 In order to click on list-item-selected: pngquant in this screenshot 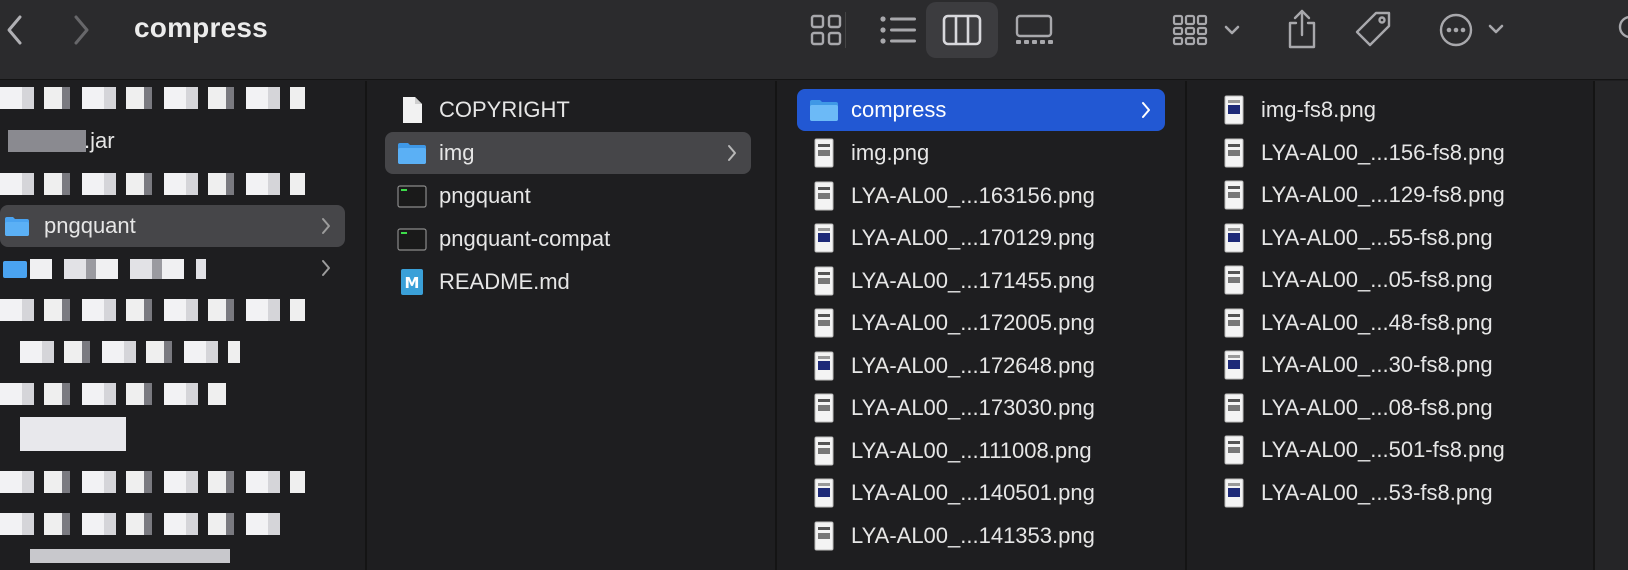, I will do `click(172, 226)`.